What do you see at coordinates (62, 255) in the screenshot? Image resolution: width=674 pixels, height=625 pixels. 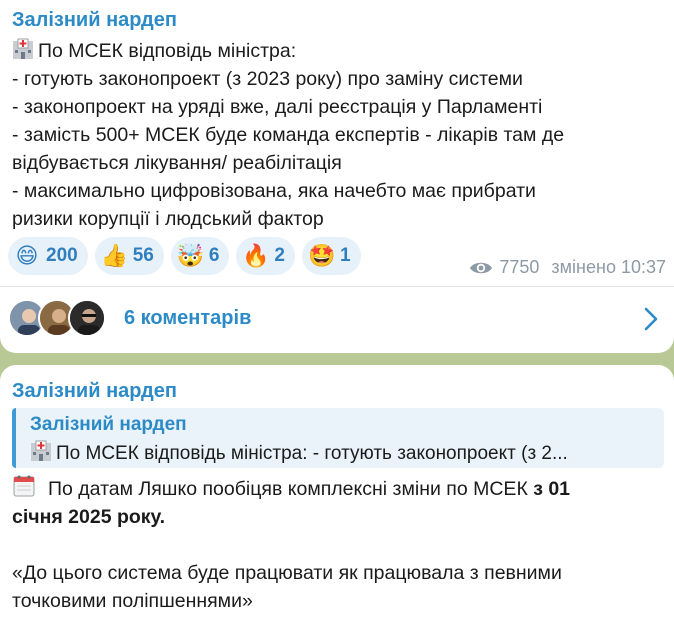 I see `reaction-count: 200` at bounding box center [62, 255].